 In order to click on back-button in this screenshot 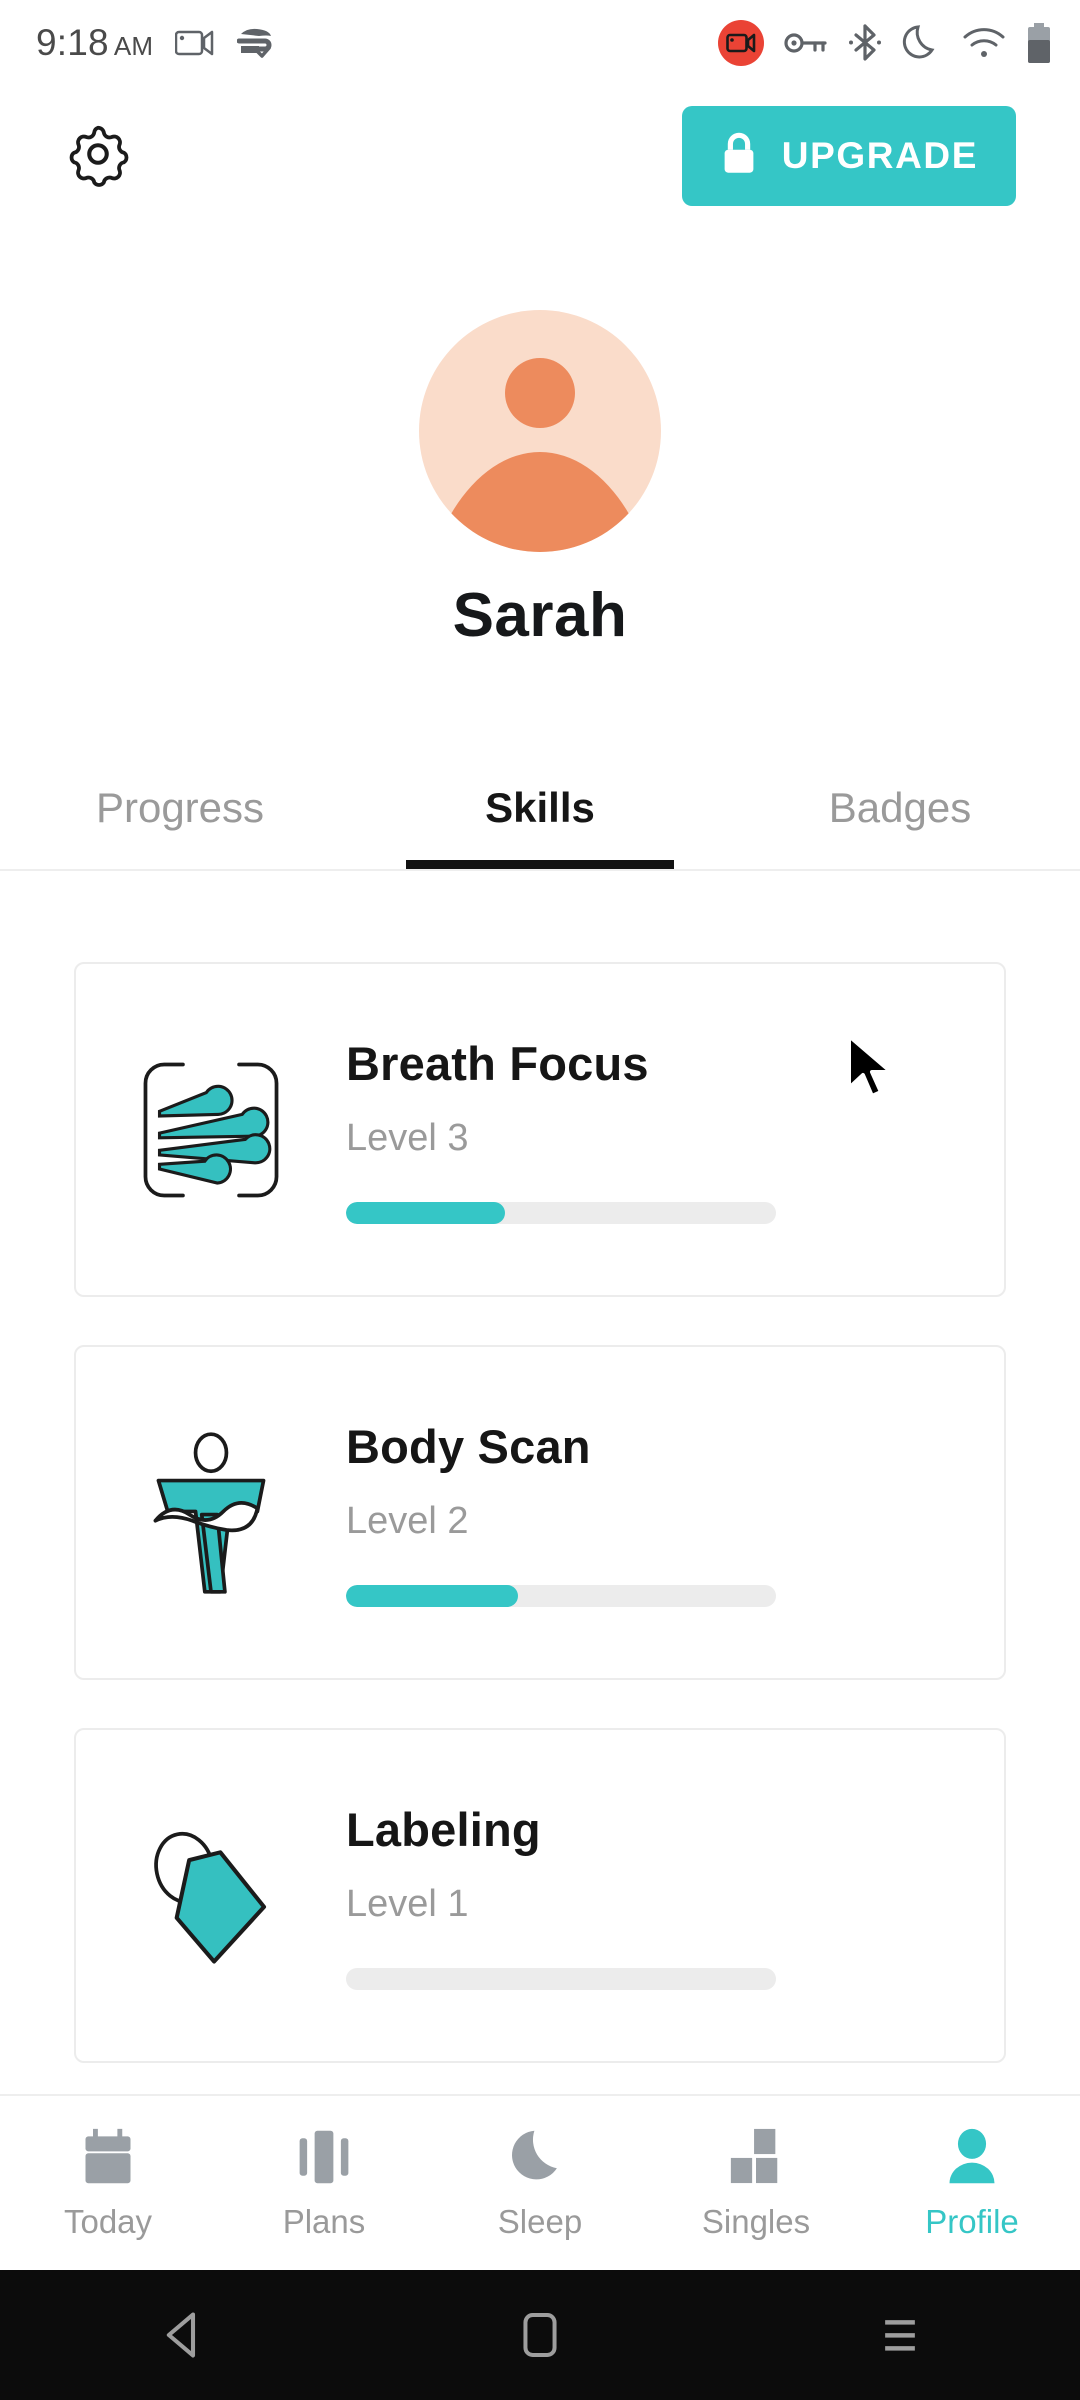, I will do `click(180, 2335)`.